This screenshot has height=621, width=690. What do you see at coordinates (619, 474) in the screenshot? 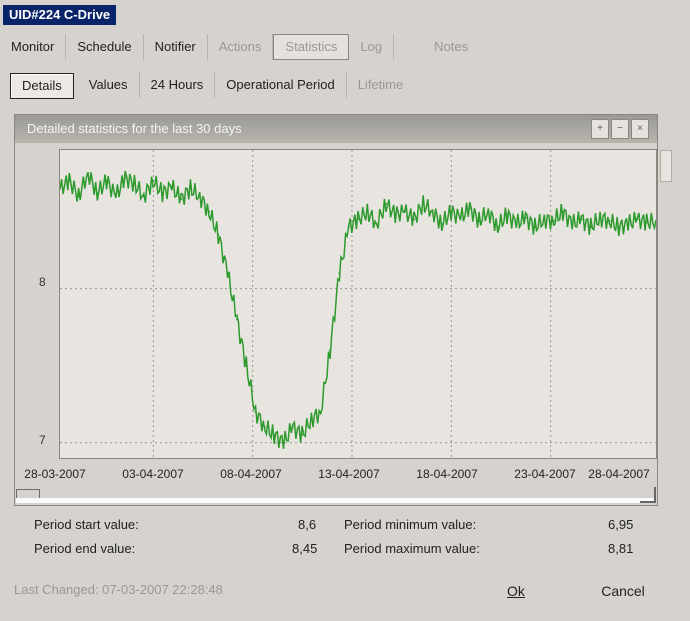
I see `x-tick-label: 28-04-2007` at bounding box center [619, 474].